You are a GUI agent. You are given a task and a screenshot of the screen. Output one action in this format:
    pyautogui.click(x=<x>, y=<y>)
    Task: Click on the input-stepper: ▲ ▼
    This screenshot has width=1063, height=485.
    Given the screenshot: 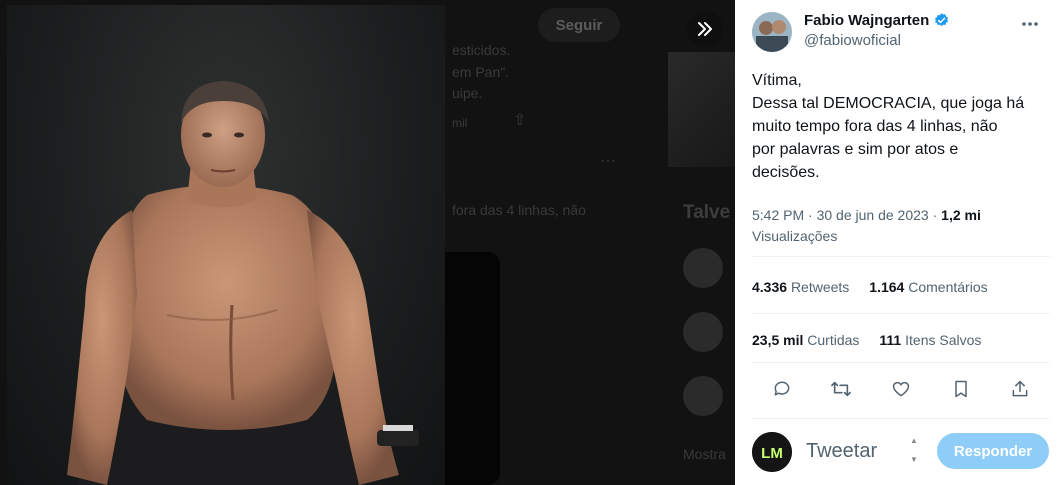 What is the action you would take?
    pyautogui.click(x=914, y=450)
    